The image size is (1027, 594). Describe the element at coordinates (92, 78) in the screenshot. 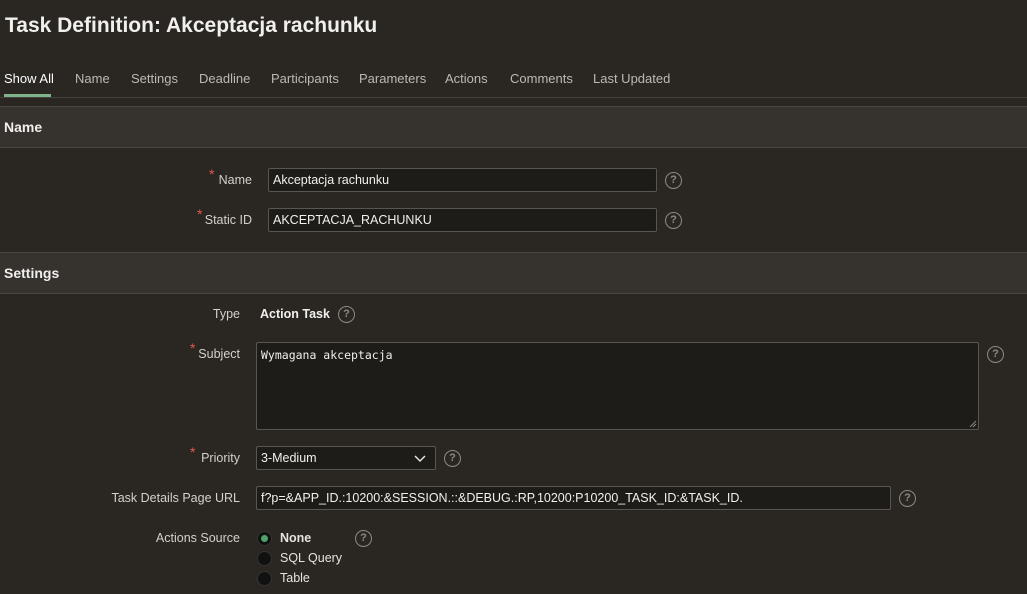

I see `tab-name: Name` at that location.